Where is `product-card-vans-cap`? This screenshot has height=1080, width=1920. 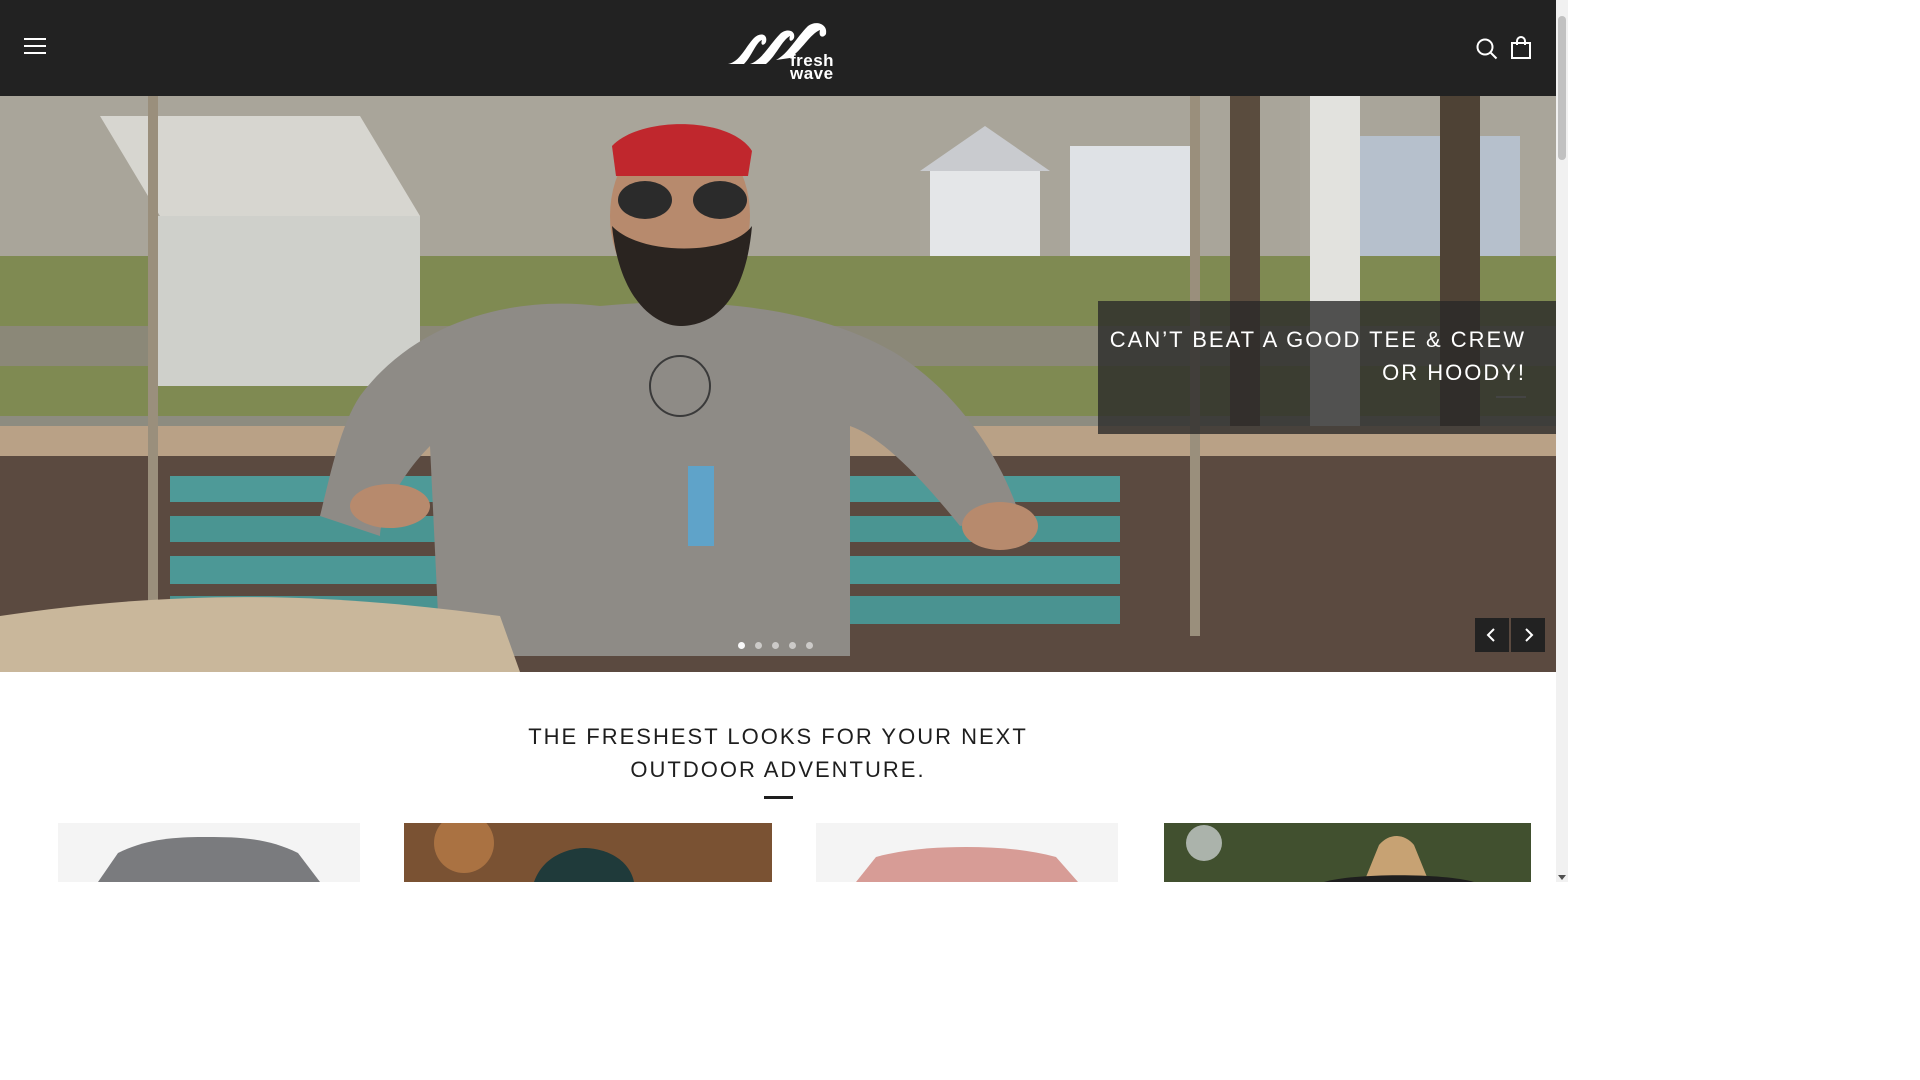
product-card-vans-cap is located at coordinates (588, 852).